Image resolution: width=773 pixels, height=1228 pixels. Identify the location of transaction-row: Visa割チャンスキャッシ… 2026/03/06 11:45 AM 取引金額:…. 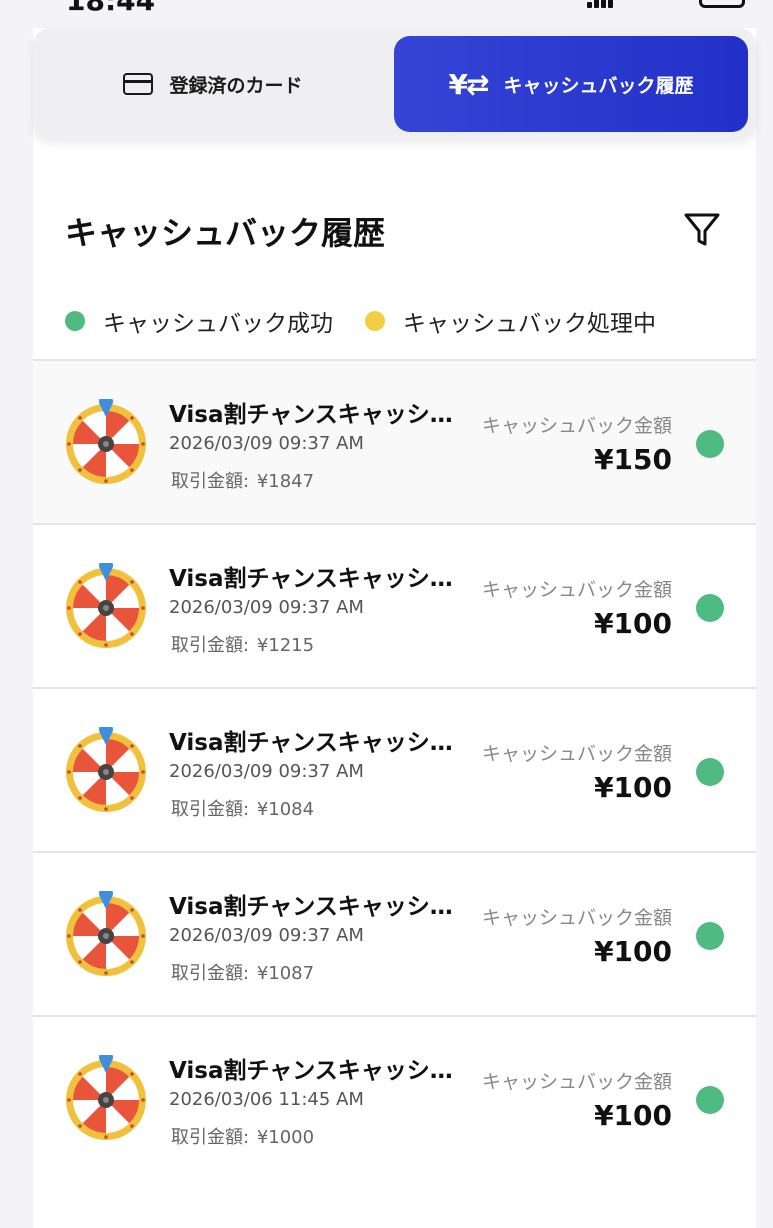
(394, 1097).